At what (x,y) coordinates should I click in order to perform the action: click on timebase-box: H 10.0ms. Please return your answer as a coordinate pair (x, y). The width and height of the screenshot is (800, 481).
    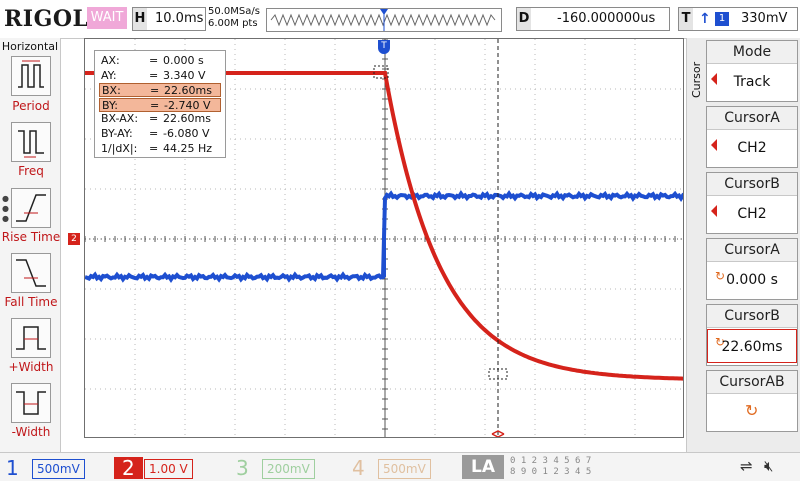
    Looking at the image, I should click on (169, 19).